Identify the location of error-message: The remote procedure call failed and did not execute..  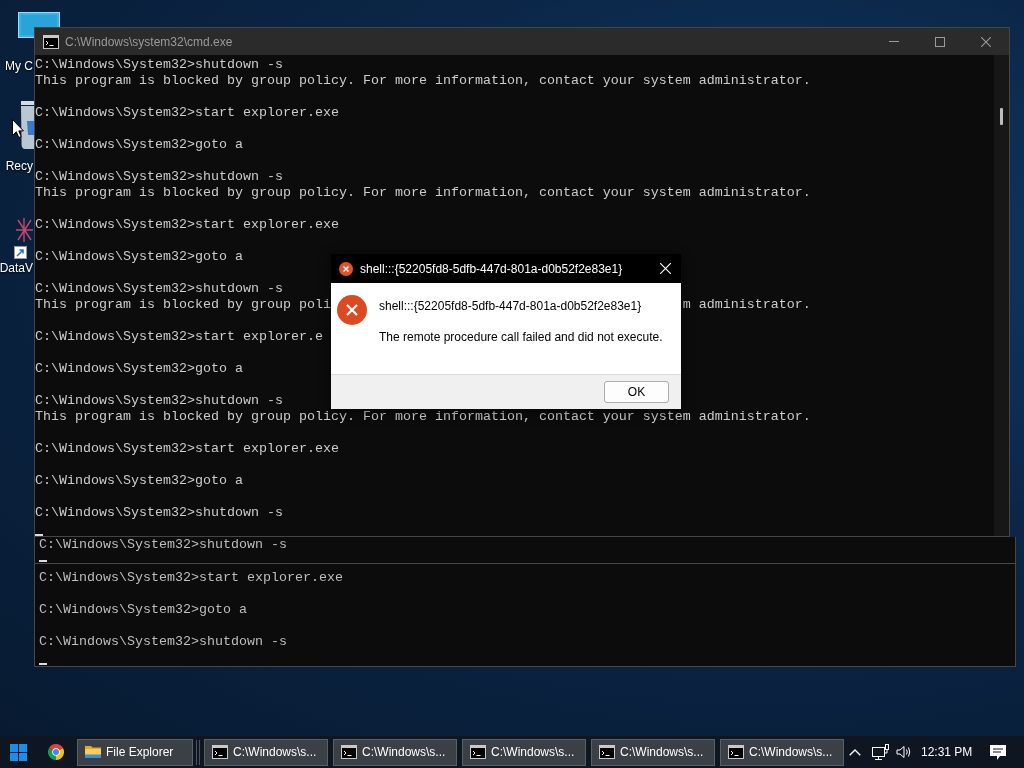
(521, 337).